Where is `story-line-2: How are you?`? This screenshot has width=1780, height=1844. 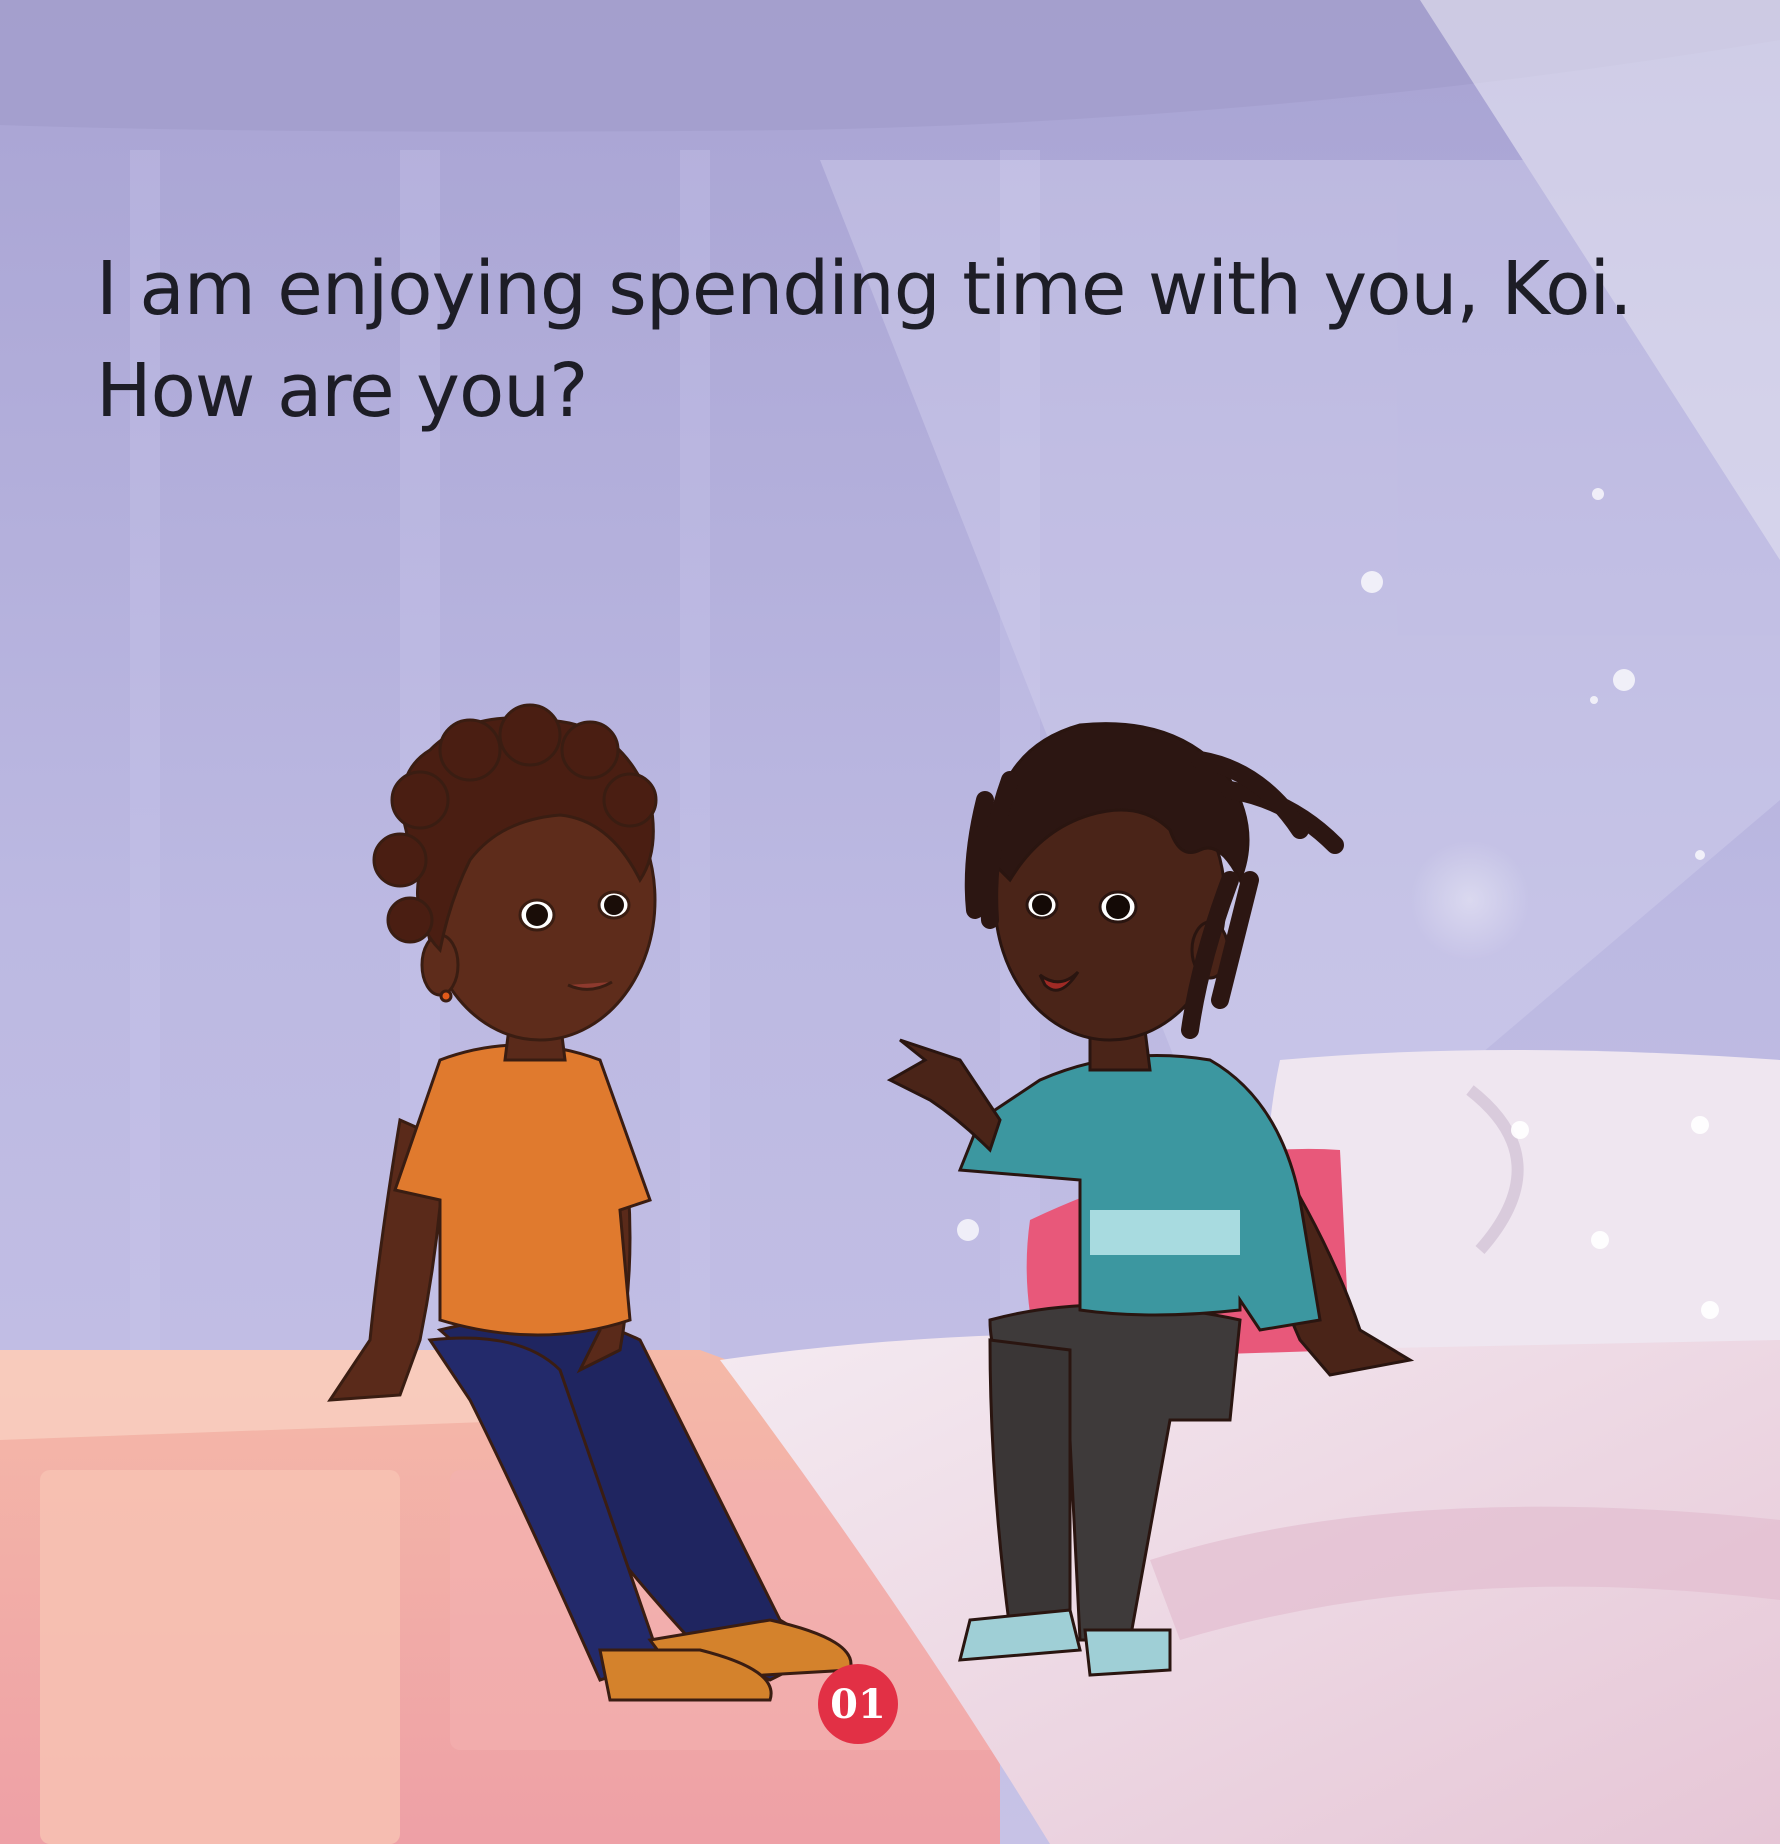 story-line-2: How are you? is located at coordinates (342, 391).